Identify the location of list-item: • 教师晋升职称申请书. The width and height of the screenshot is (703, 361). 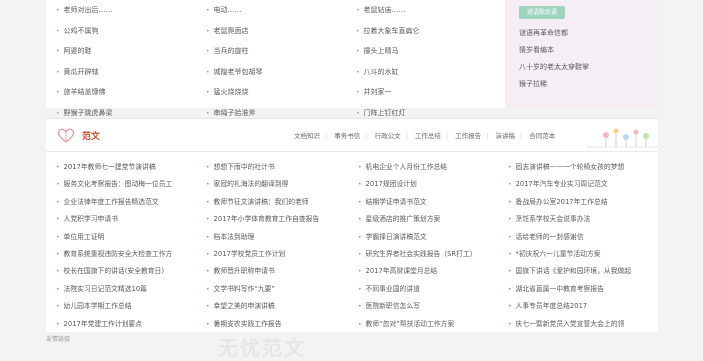
(262, 271).